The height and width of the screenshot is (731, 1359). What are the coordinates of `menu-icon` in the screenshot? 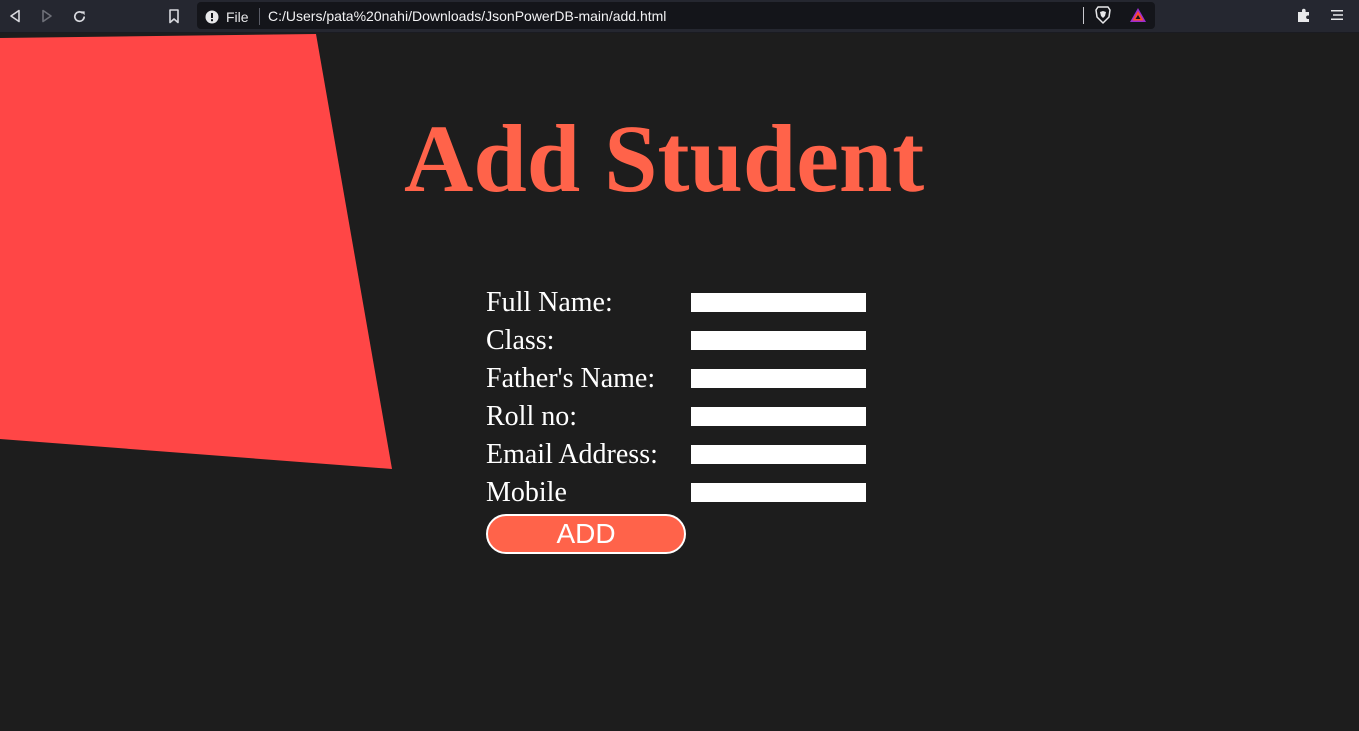 It's located at (1337, 15).